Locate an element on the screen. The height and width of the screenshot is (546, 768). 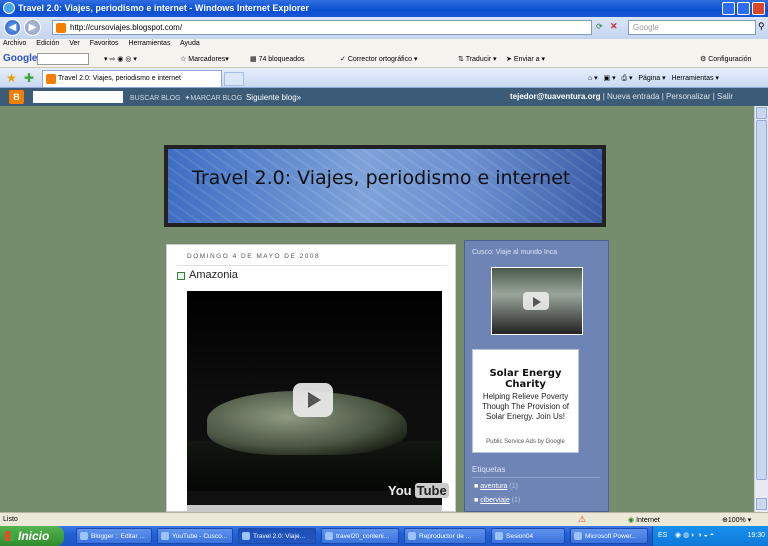
search-placeholder: Google is located at coordinates (646, 27).